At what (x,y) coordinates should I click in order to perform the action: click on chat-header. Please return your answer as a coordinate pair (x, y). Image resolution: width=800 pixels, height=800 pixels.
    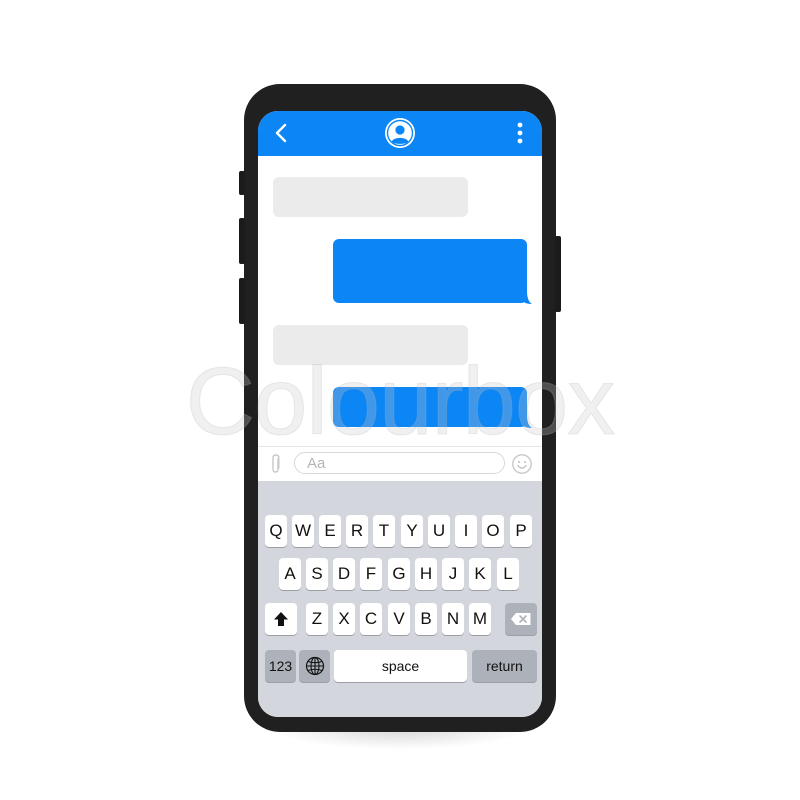
    Looking at the image, I should click on (400, 133).